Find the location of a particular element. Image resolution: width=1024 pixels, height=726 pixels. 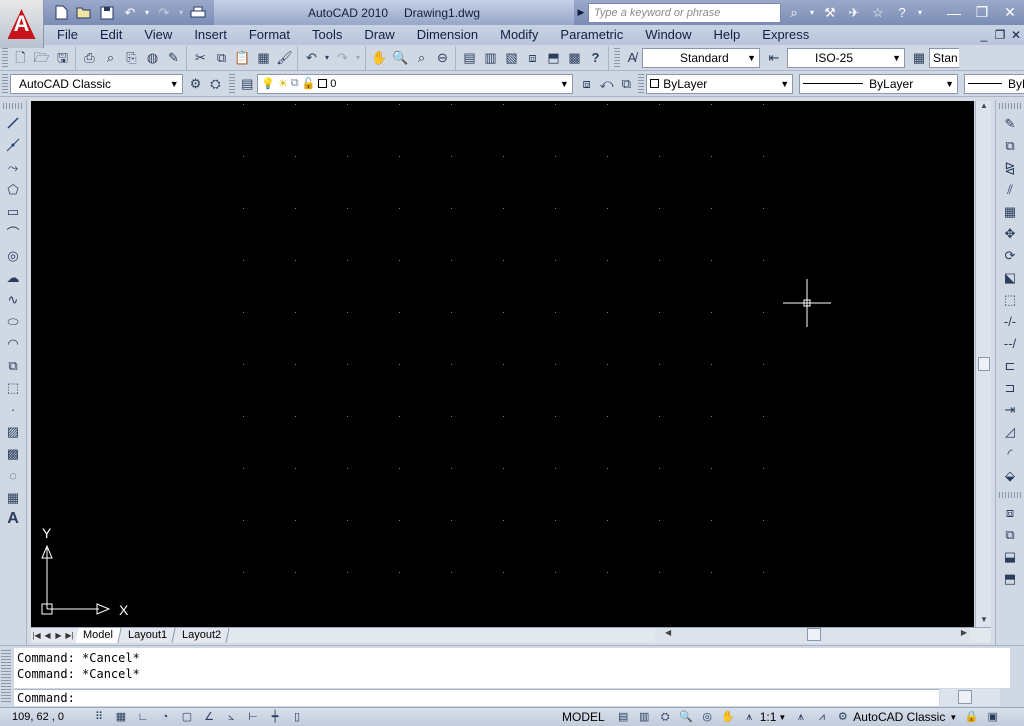

my-workspace-icon: ⛭ is located at coordinates (216, 84).